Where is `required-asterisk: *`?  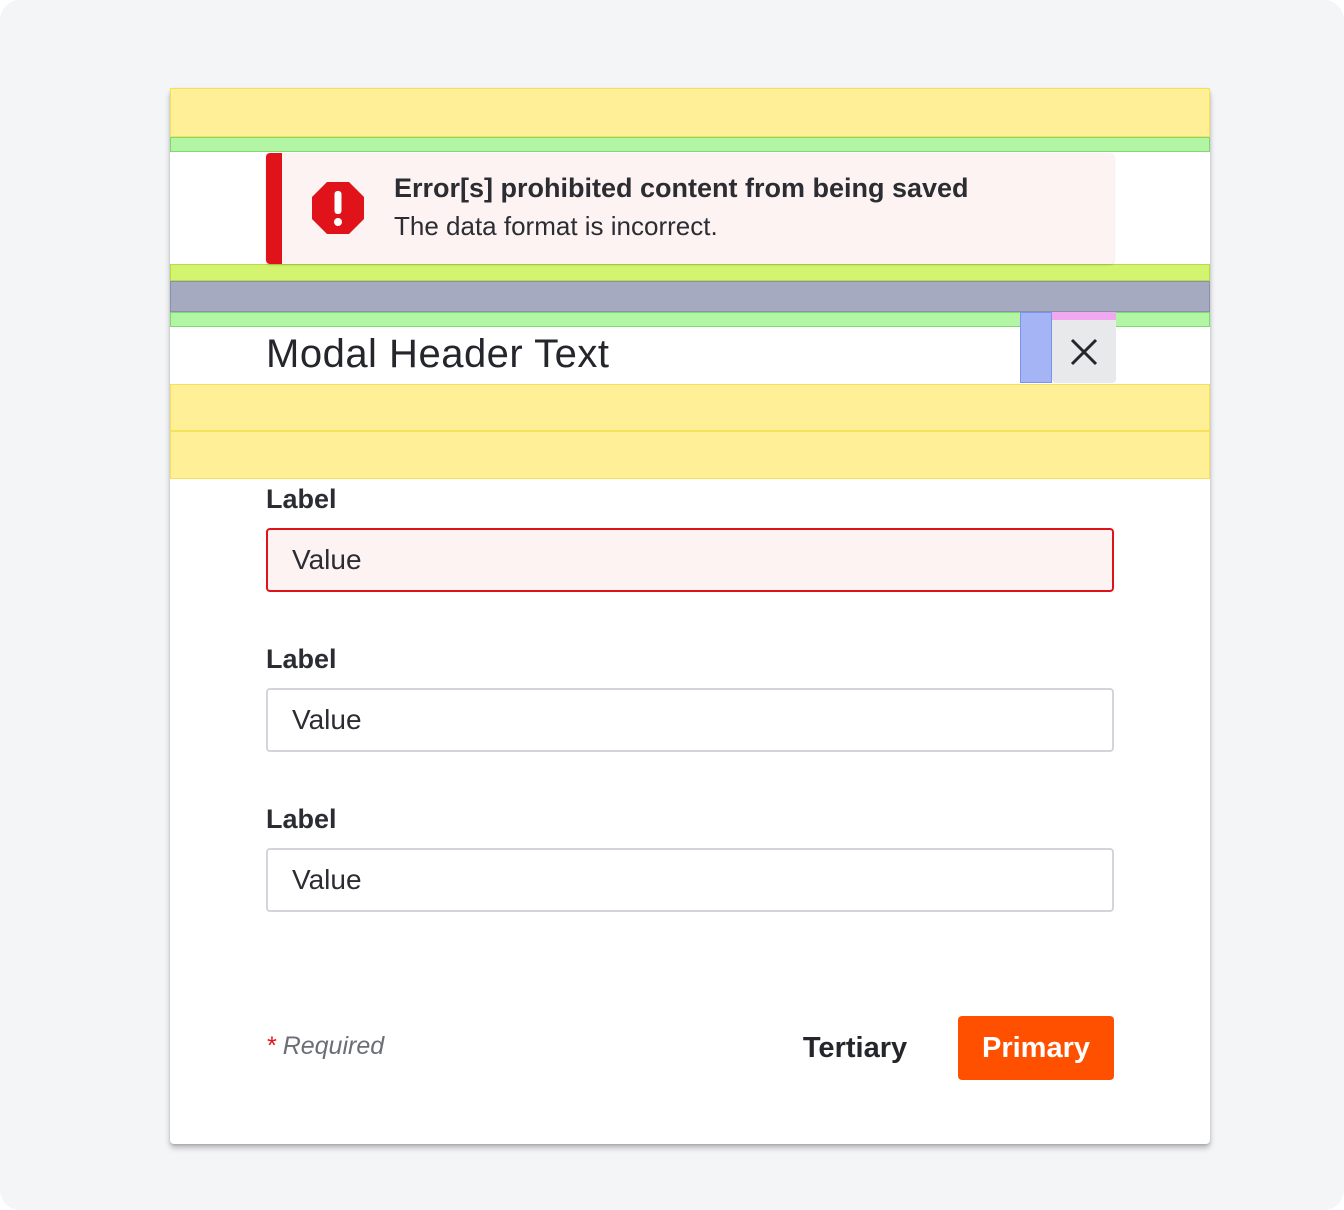 required-asterisk: * is located at coordinates (271, 1046).